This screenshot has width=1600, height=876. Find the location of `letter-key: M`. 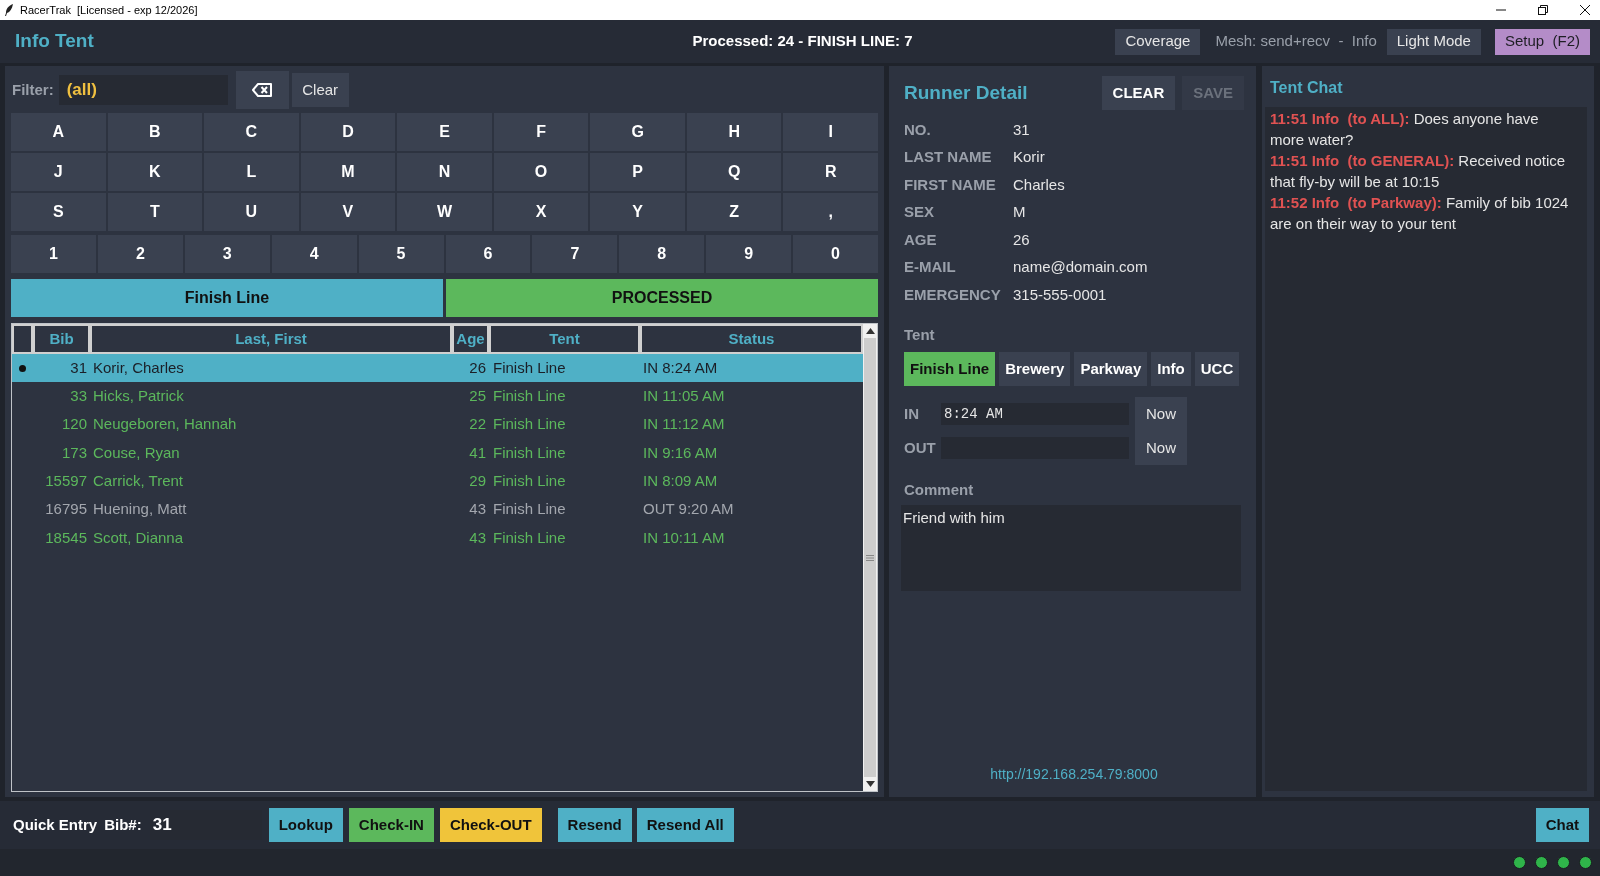

letter-key: M is located at coordinates (348, 172).